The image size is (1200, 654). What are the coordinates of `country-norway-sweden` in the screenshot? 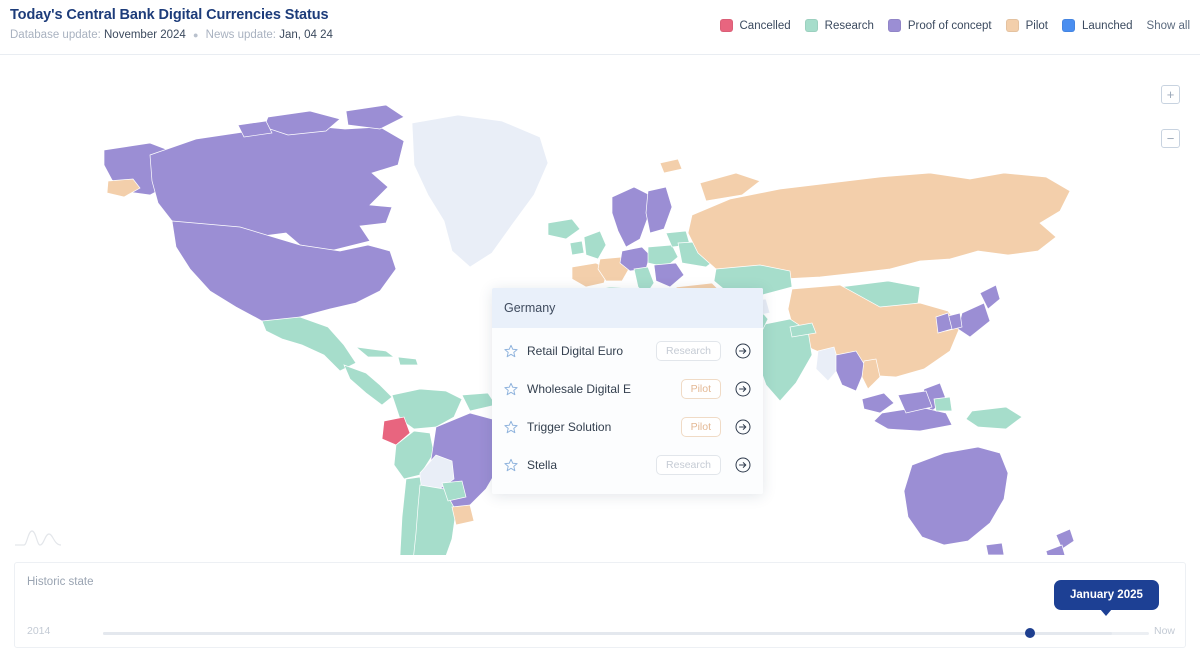 It's located at (631, 217).